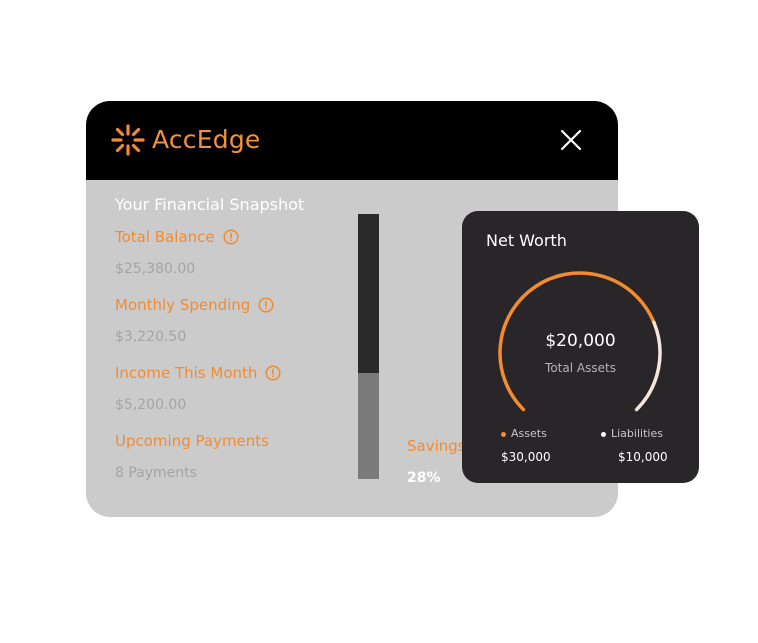  I want to click on title-bar: AccEdge, so click(352, 140).